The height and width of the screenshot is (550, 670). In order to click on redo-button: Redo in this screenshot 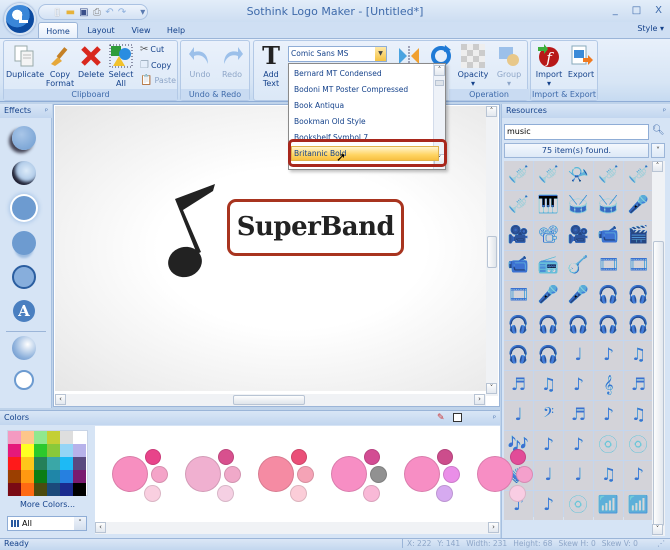, I will do `click(232, 61)`.